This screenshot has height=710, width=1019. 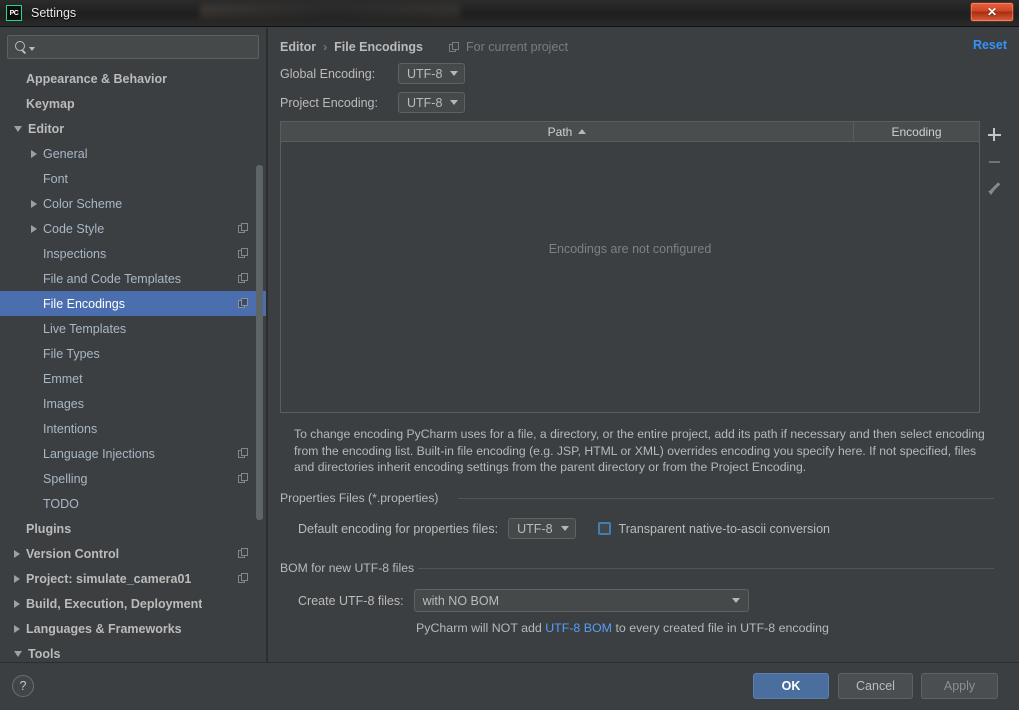 I want to click on close-icon: ✕, so click(x=992, y=12).